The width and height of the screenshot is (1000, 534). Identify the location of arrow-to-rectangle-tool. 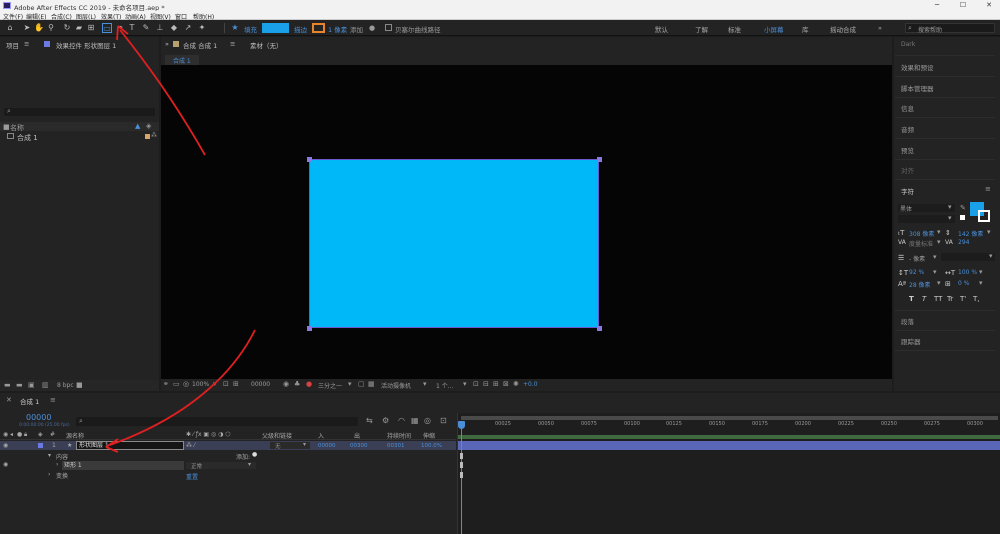
(162, 92).